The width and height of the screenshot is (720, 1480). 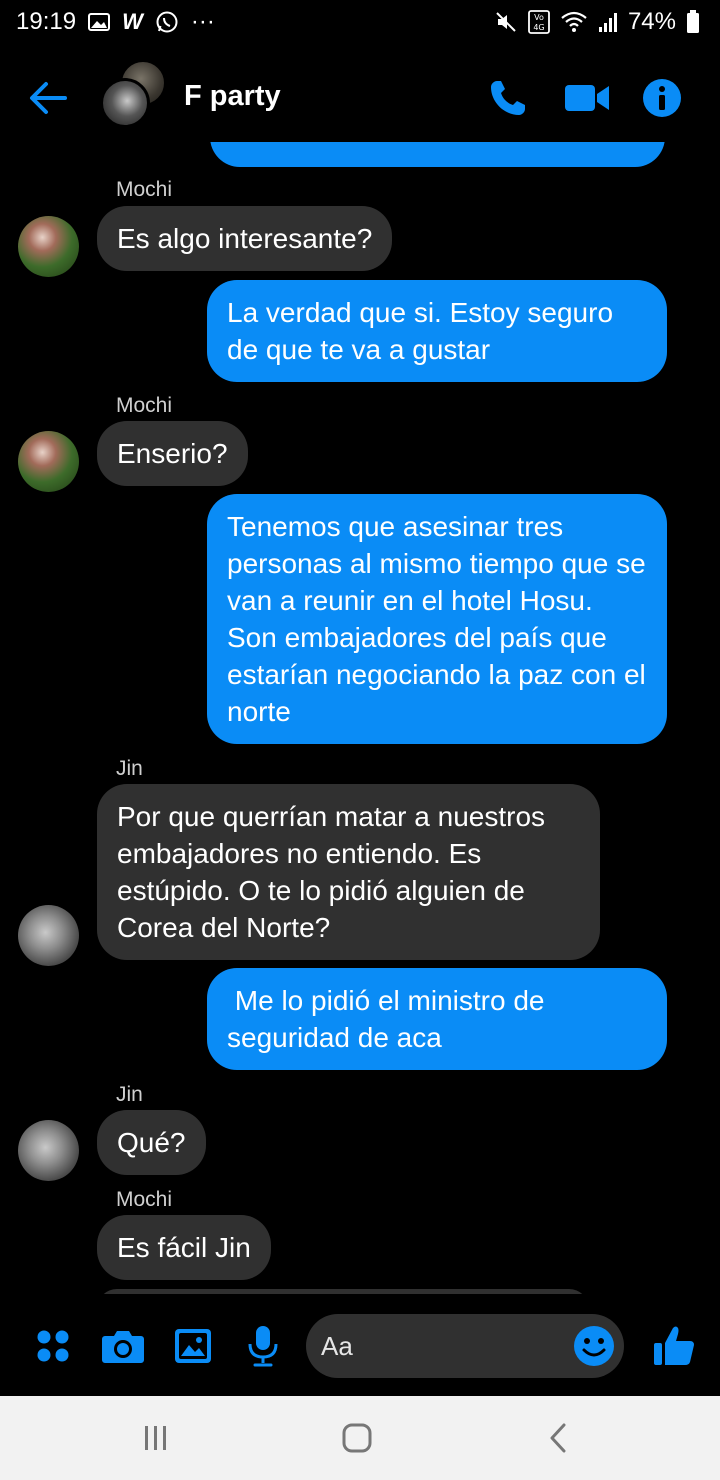 I want to click on message-bubble-incoming: Es fácil Jin, so click(x=184, y=1247).